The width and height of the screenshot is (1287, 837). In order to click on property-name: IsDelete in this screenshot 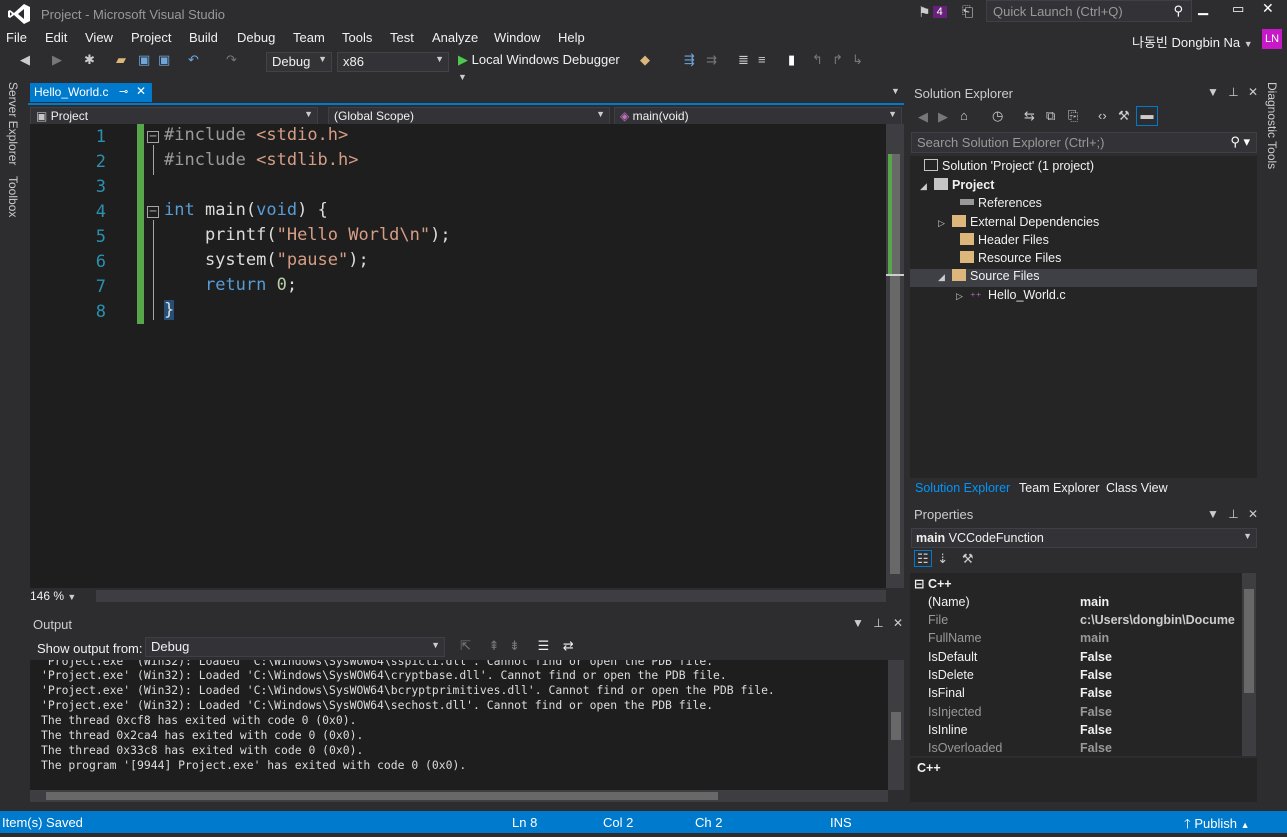, I will do `click(951, 675)`.